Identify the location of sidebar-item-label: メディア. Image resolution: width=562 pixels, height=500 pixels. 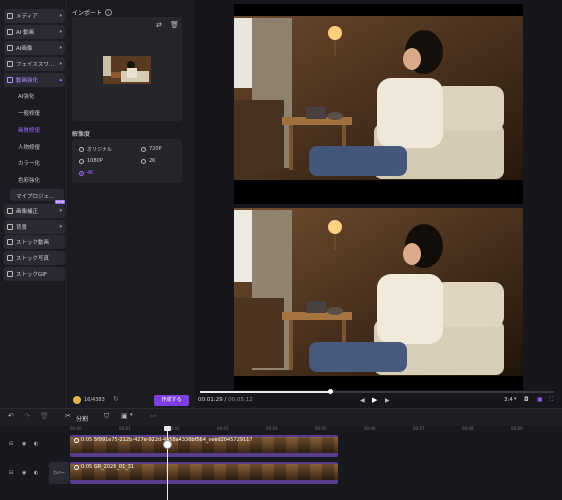
(27, 17).